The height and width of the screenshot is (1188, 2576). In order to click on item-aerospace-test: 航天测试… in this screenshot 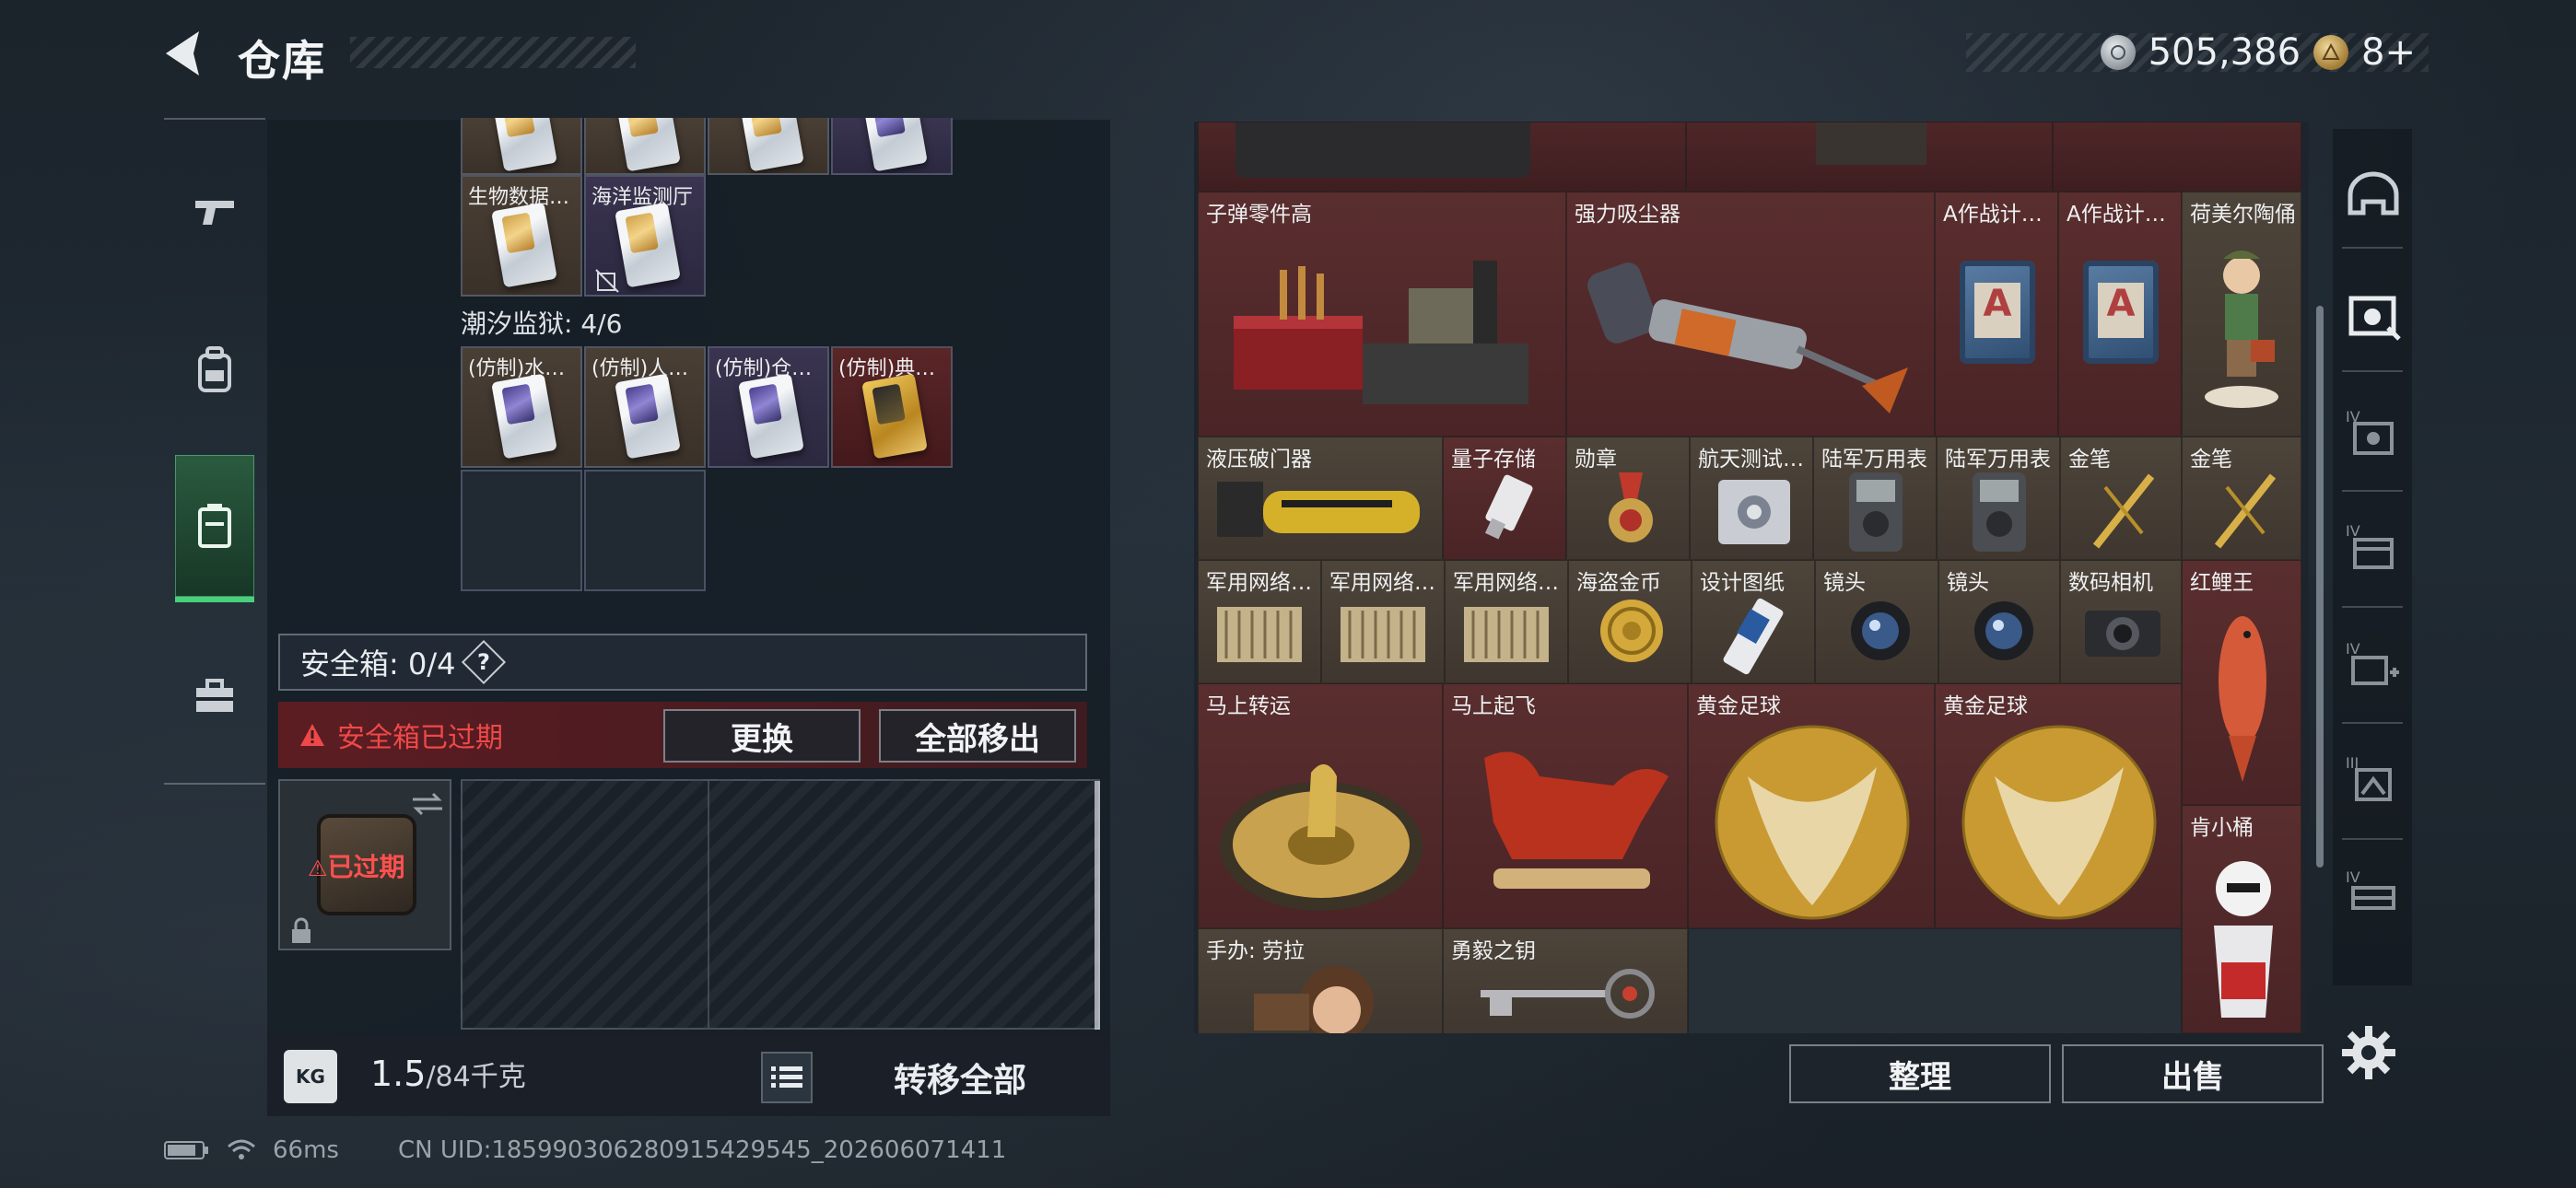, I will do `click(1751, 499)`.